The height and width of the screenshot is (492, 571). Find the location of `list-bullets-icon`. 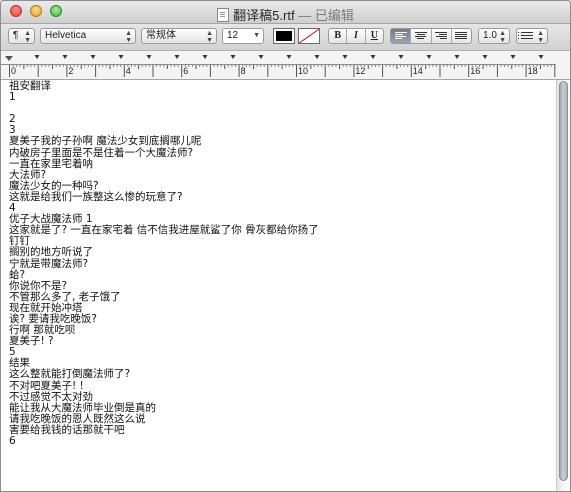

list-bullets-icon is located at coordinates (525, 36).